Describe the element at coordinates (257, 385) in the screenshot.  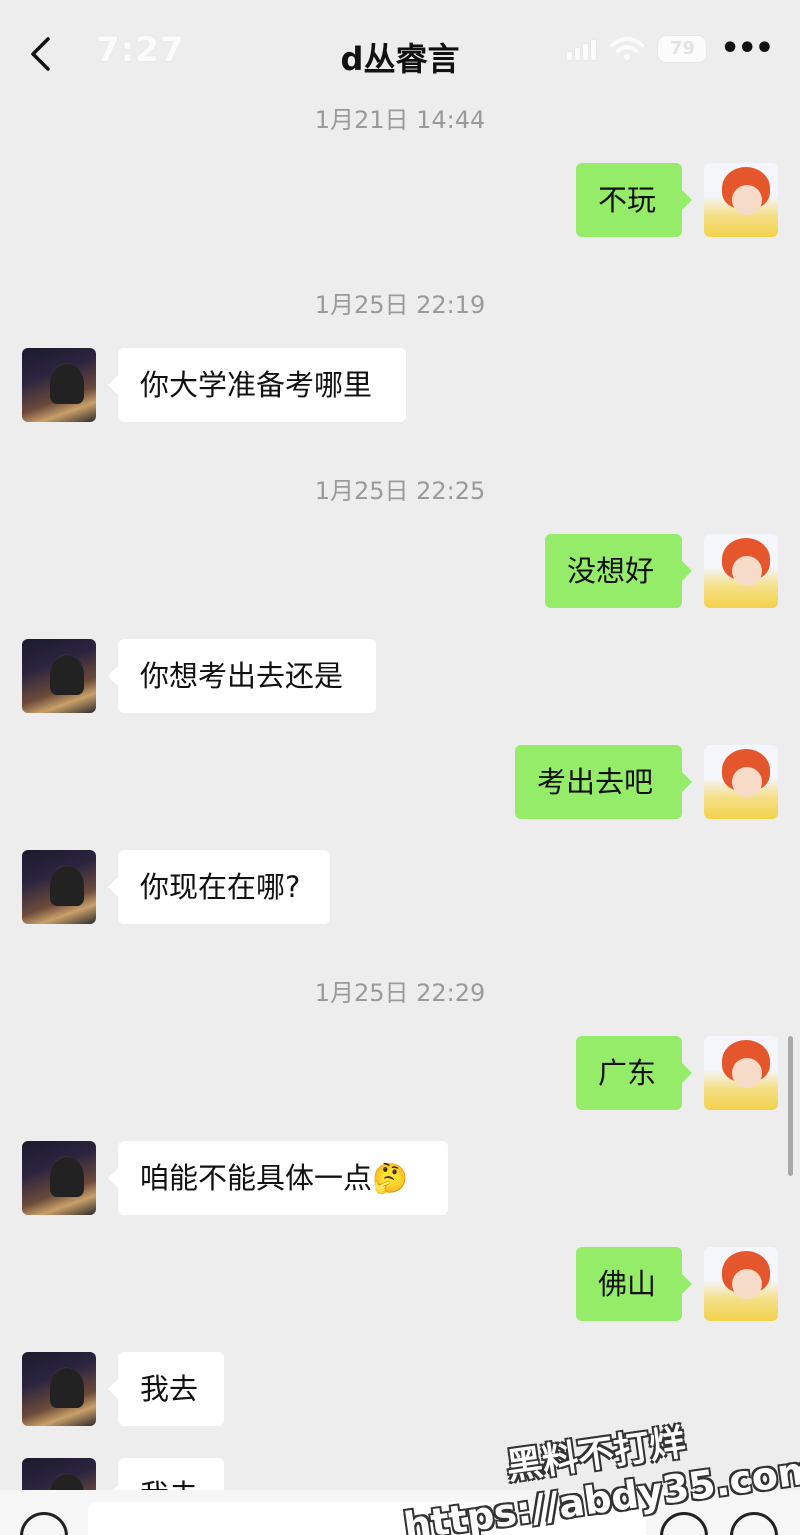
I see `received-message-bubble: 你大学准备考哪里` at that location.